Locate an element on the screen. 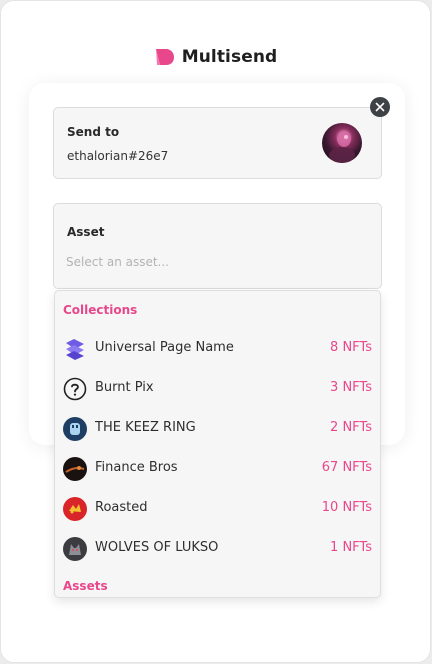 Image resolution: width=432 pixels, height=664 pixels. profile-avatar is located at coordinates (342, 143).